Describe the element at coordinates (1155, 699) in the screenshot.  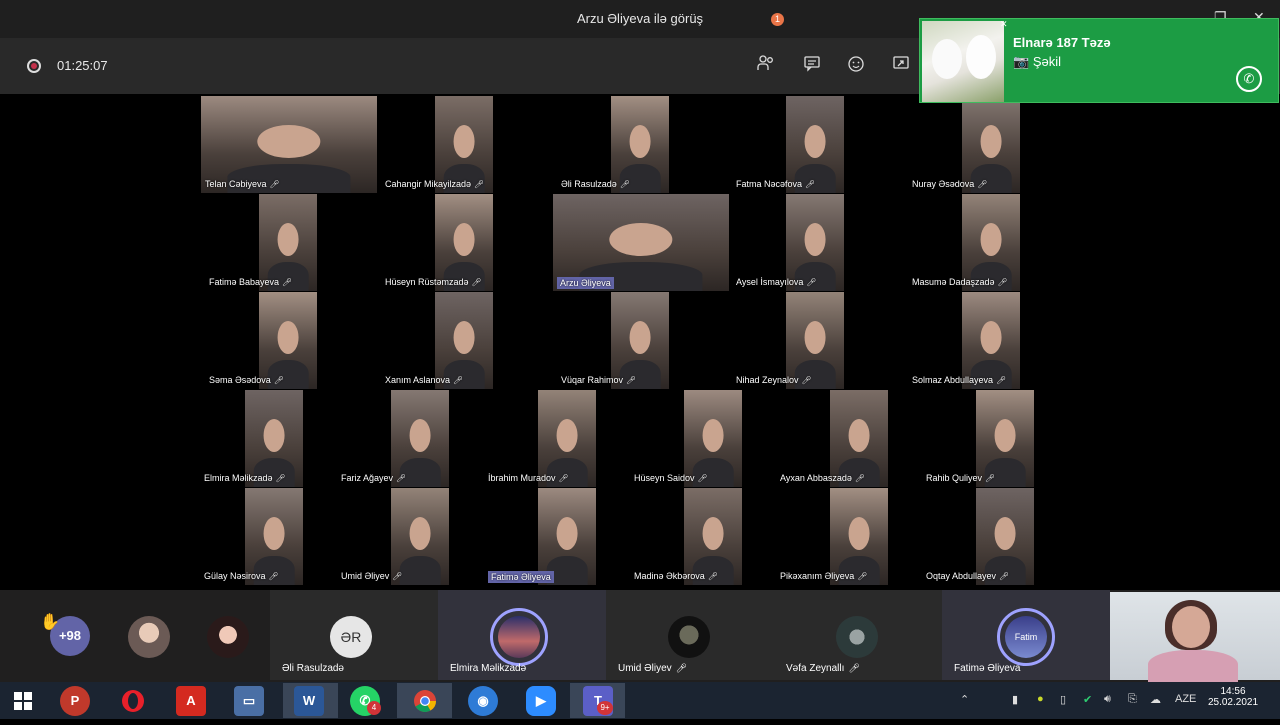
I see `cloud-icon: ☁` at that location.